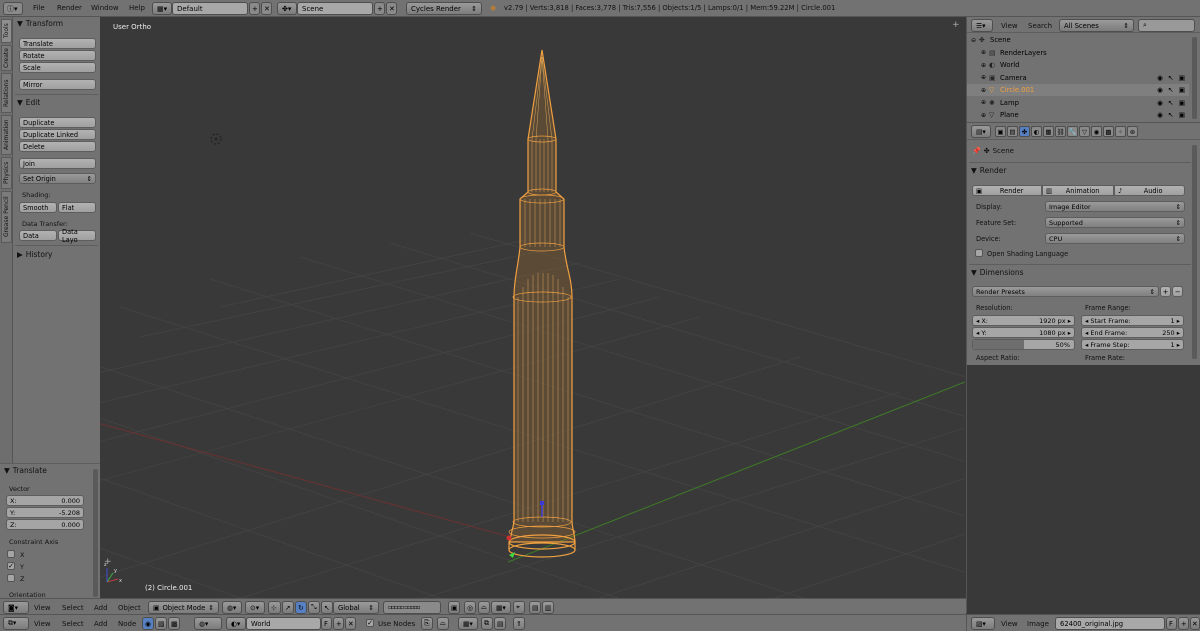 The height and width of the screenshot is (631, 1200). I want to click on select-menu: Select, so click(73, 608).